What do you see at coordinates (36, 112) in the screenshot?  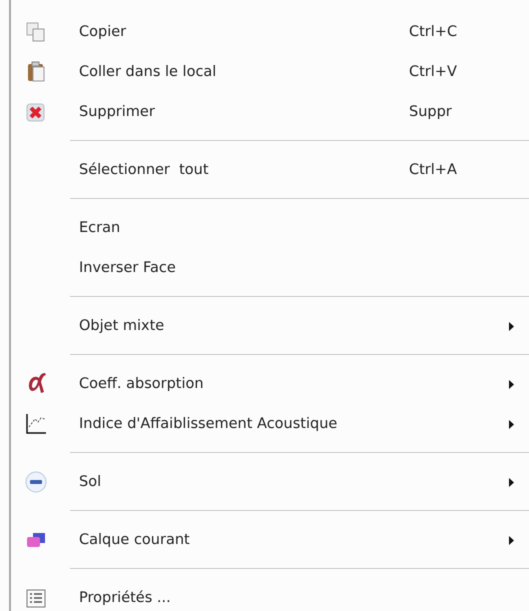 I see `delete-icon` at bounding box center [36, 112].